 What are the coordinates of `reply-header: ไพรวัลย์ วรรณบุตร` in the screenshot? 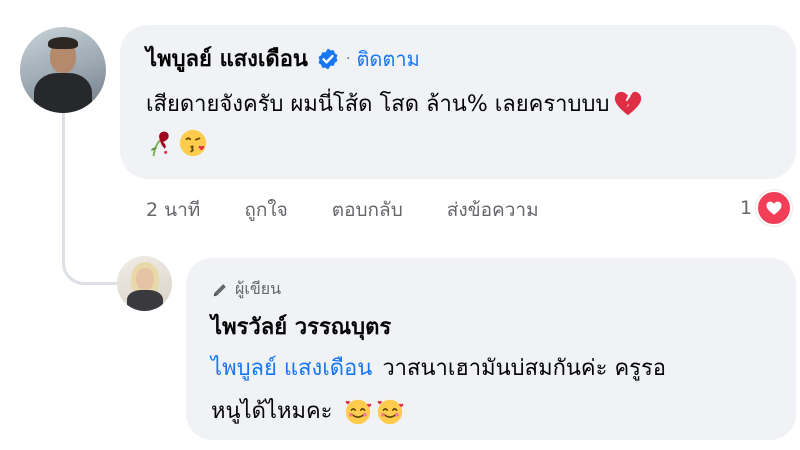 It's located at (301, 326).